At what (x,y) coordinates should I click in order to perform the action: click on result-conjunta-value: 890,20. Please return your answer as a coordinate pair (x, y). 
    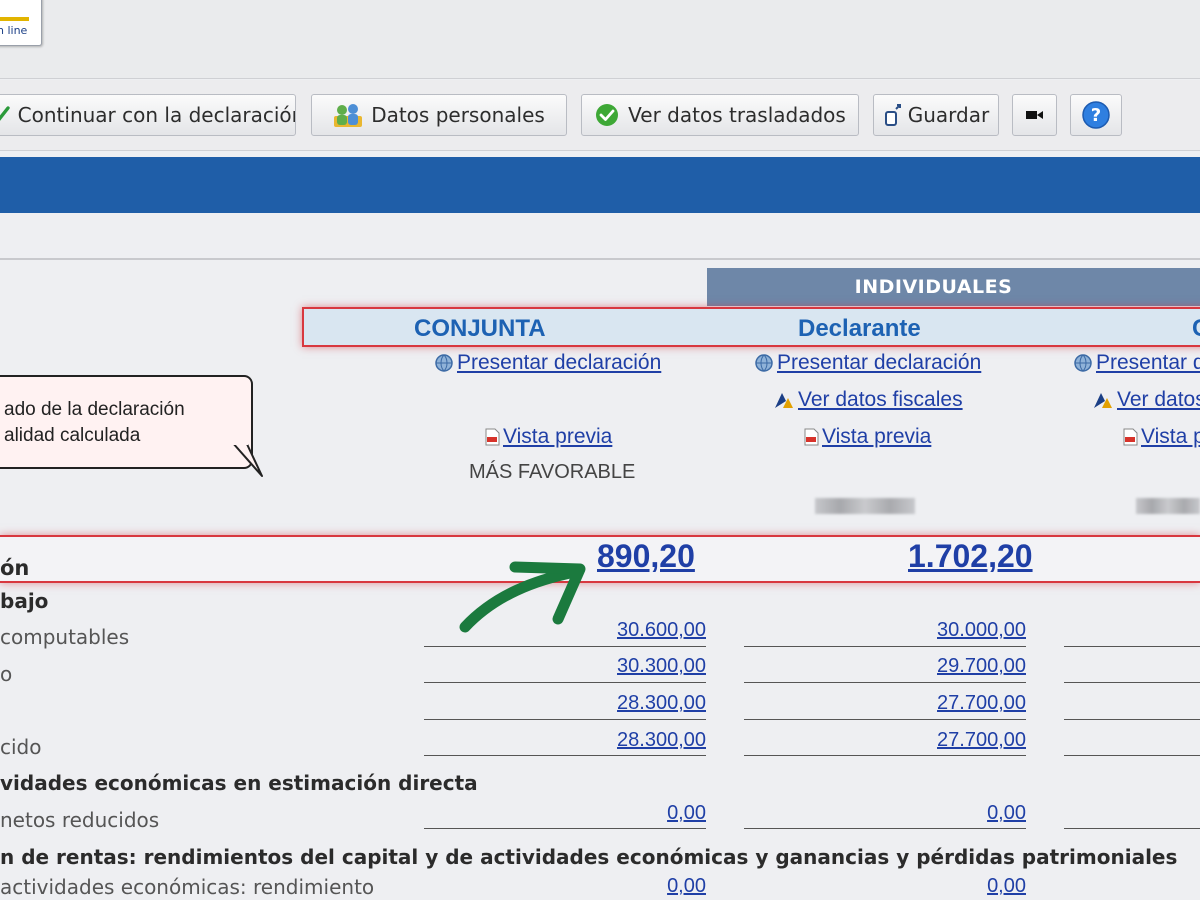
    Looking at the image, I should click on (646, 556).